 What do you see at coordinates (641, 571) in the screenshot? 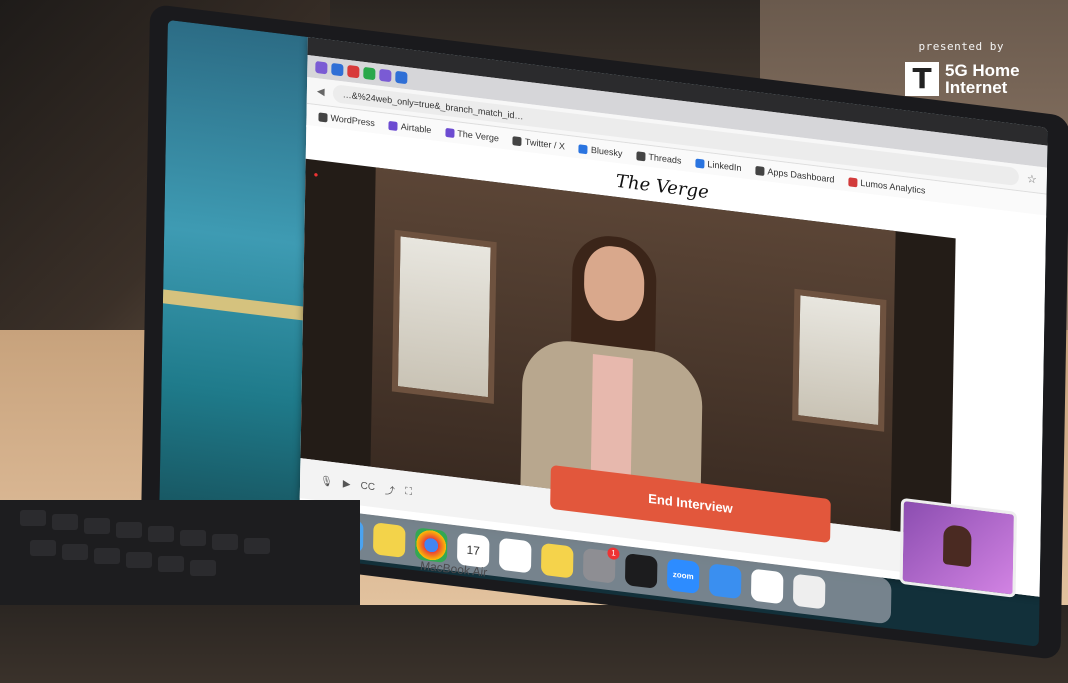
I see `voice-memos-icon` at bounding box center [641, 571].